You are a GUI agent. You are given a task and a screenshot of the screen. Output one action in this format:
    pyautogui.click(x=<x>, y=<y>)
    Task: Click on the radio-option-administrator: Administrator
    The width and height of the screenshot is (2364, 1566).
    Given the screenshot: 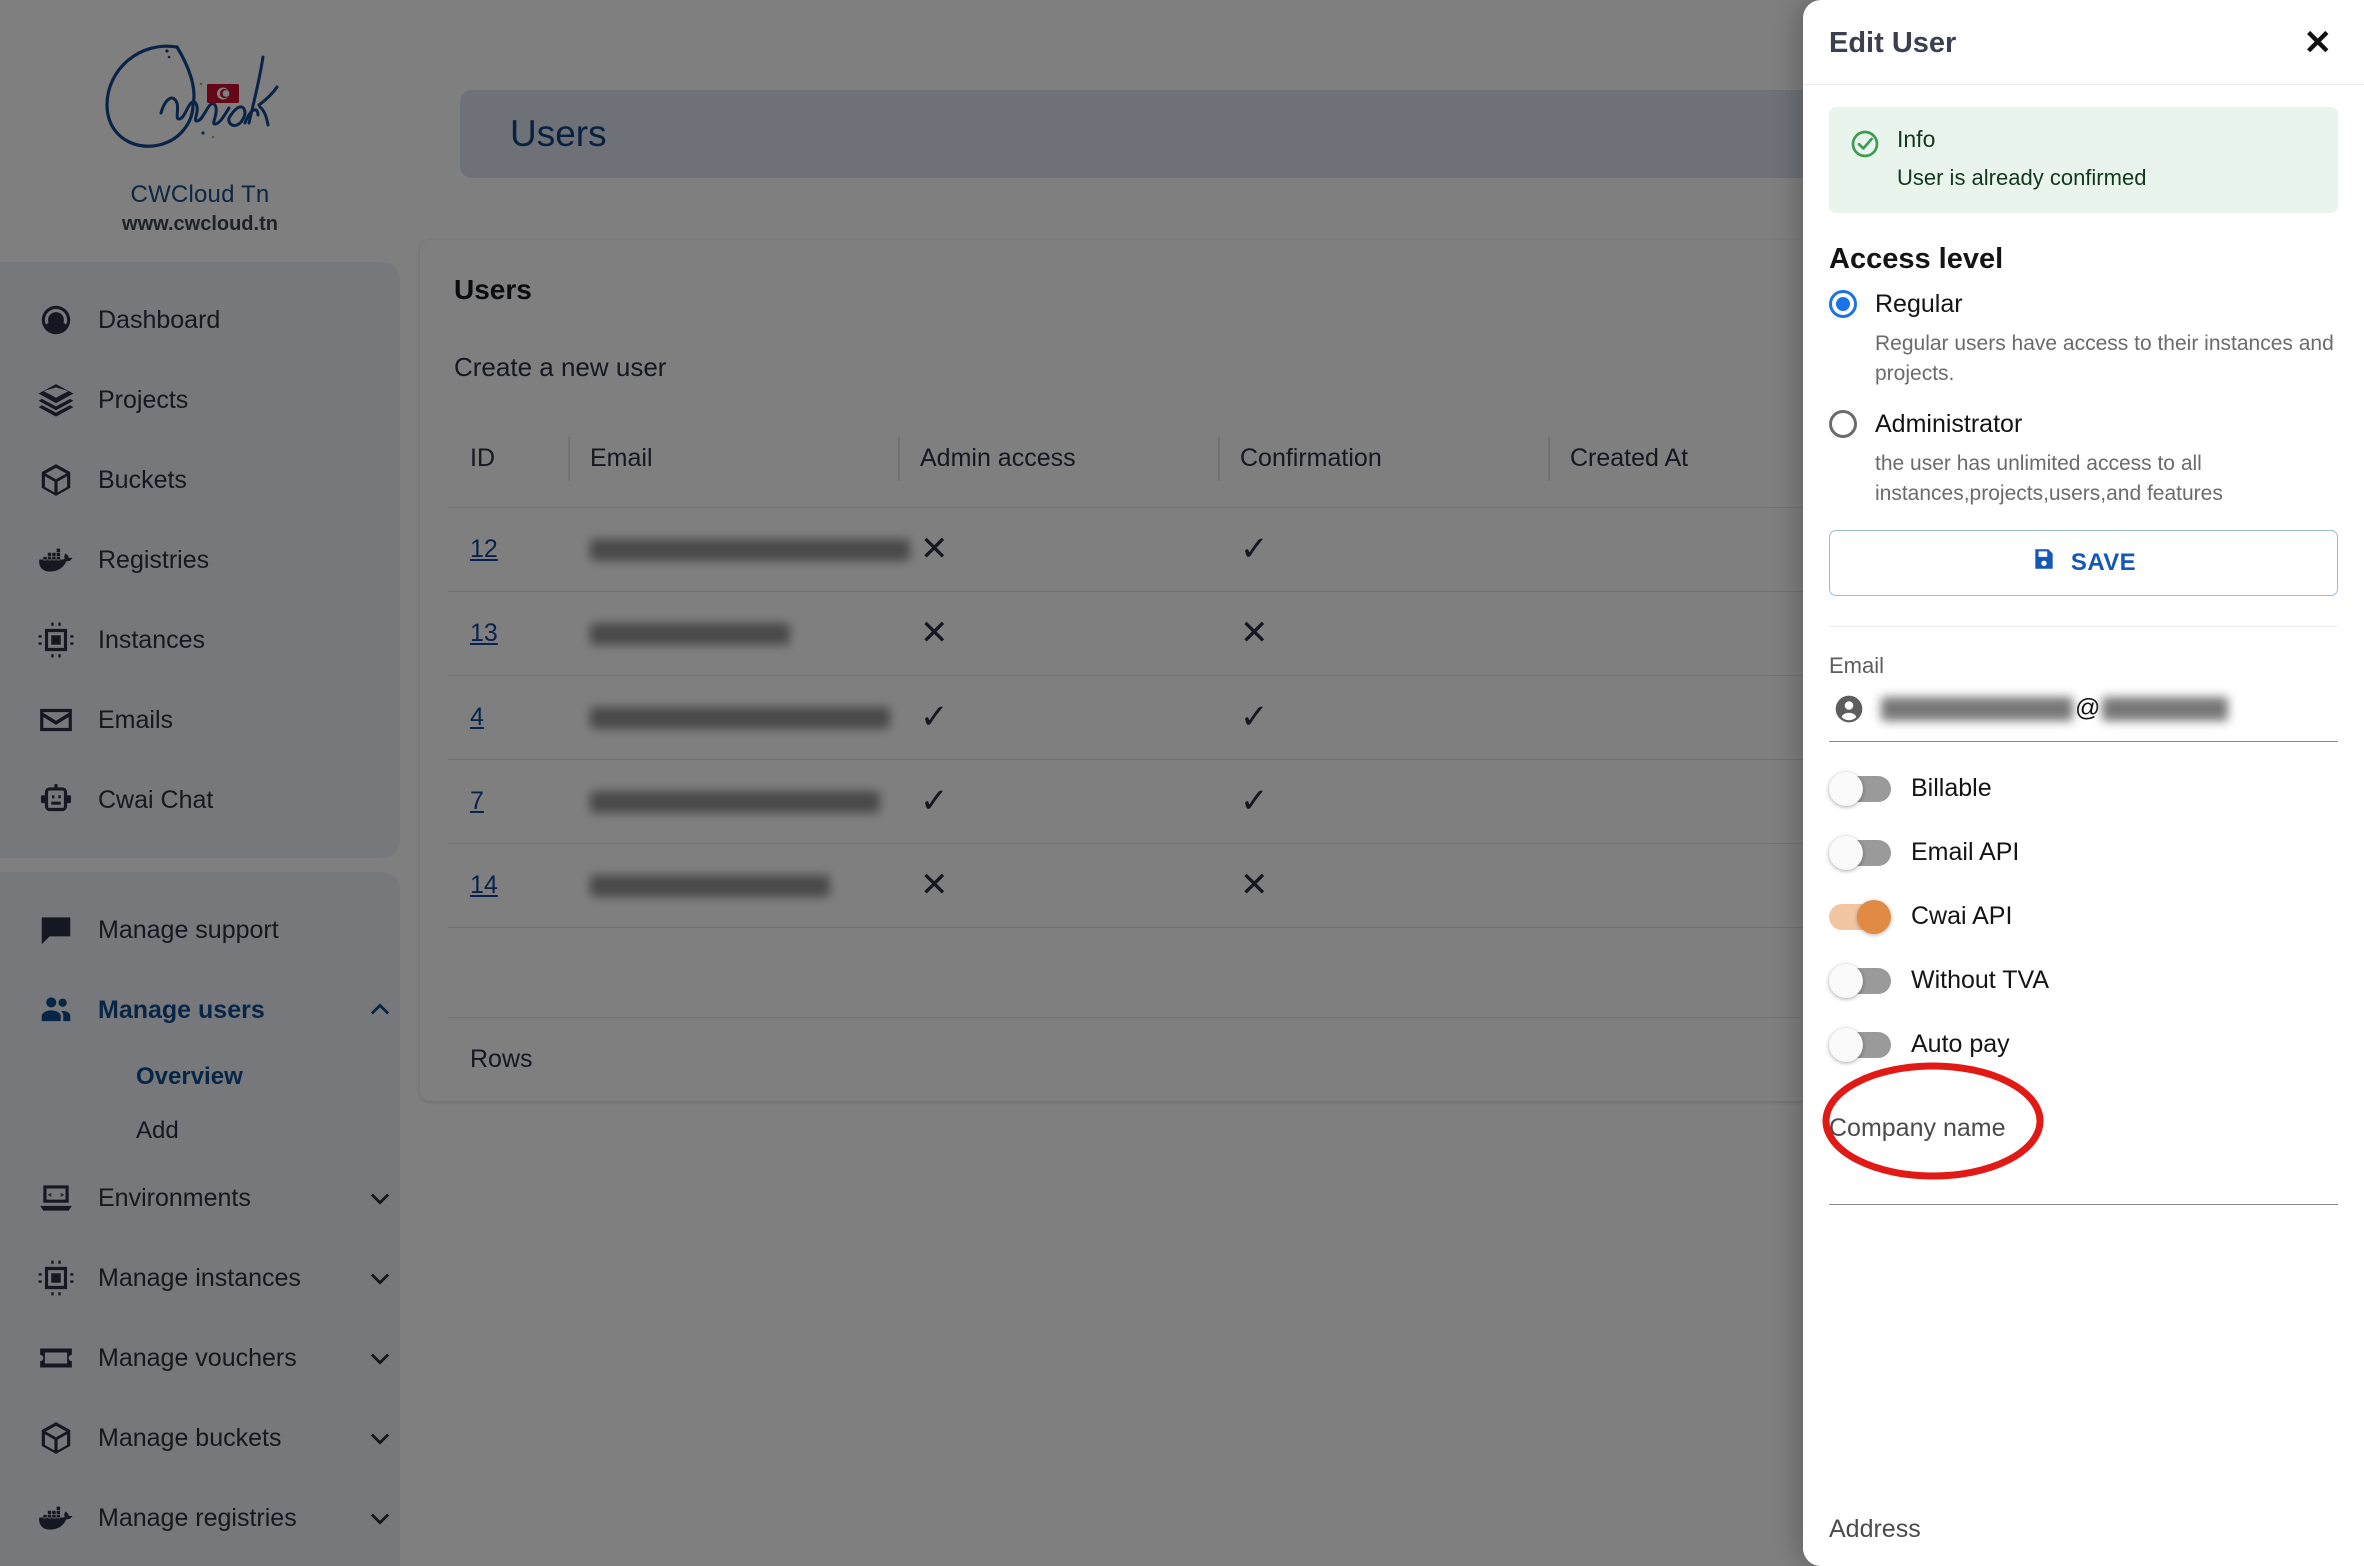 What is the action you would take?
    pyautogui.click(x=2083, y=424)
    